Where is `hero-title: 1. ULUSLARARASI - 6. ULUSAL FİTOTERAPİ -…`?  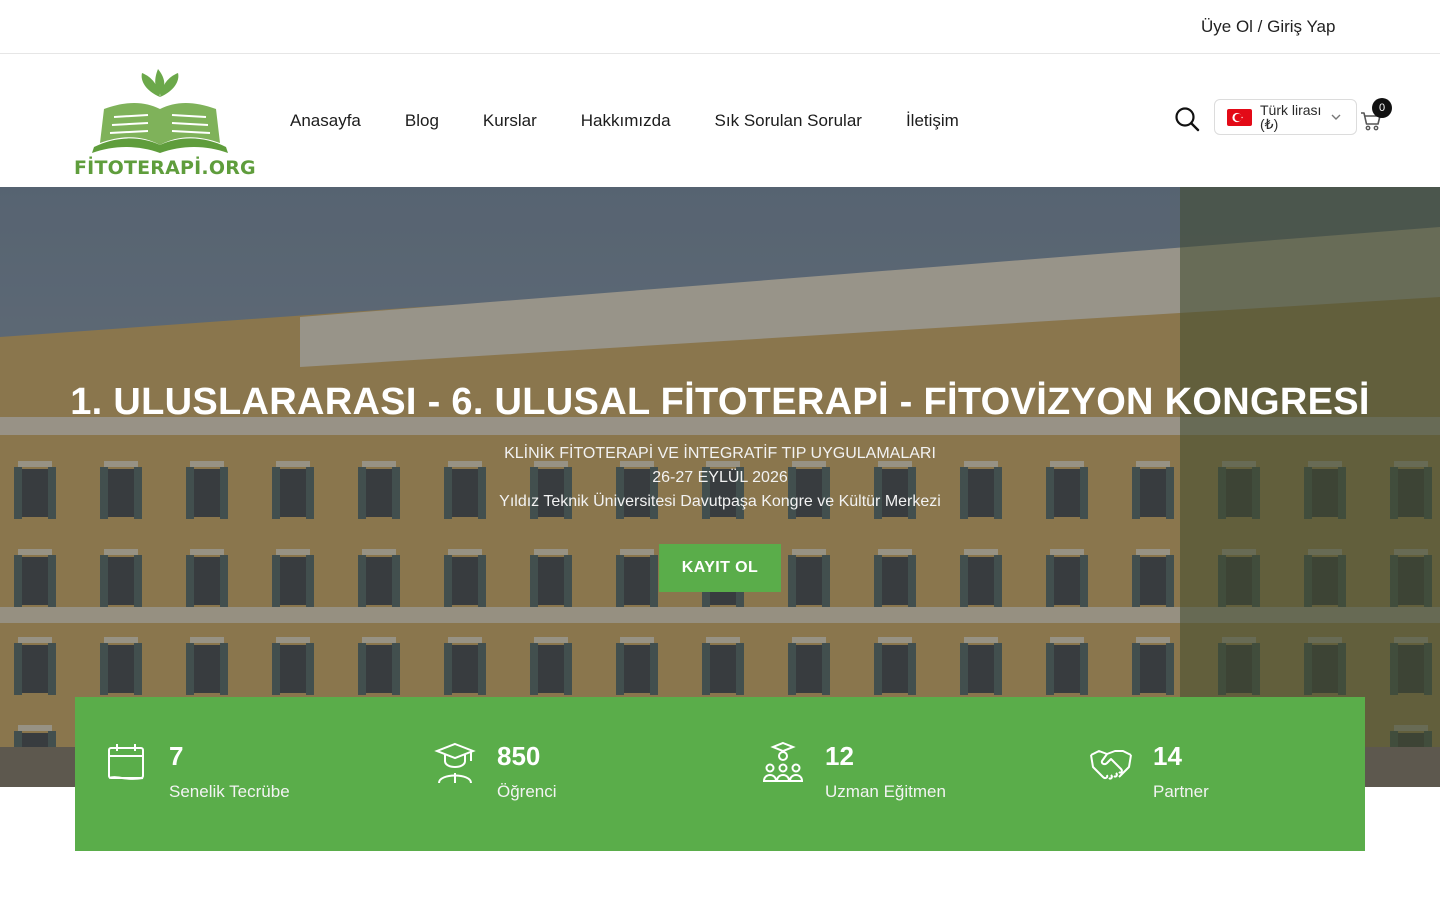 hero-title: 1. ULUSLARARASI - 6. ULUSAL FİTOTERAPİ -… is located at coordinates (720, 402).